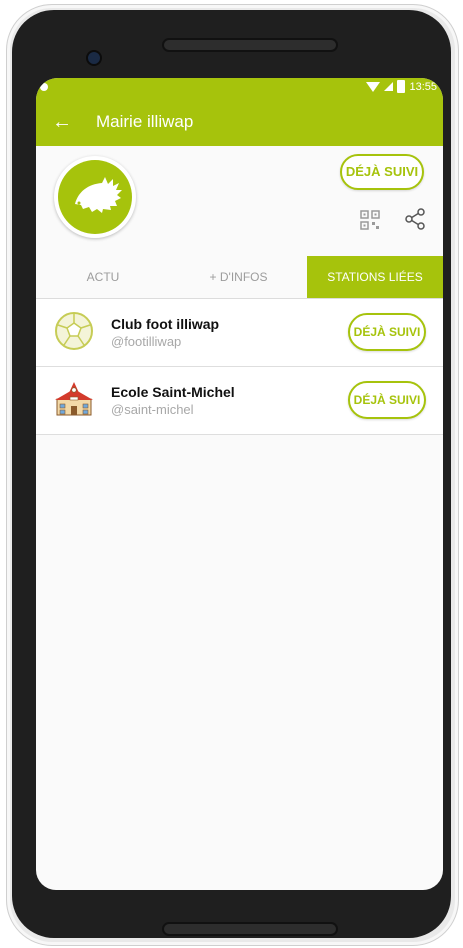  What do you see at coordinates (250, 929) in the screenshot?
I see `bottom-speaker` at bounding box center [250, 929].